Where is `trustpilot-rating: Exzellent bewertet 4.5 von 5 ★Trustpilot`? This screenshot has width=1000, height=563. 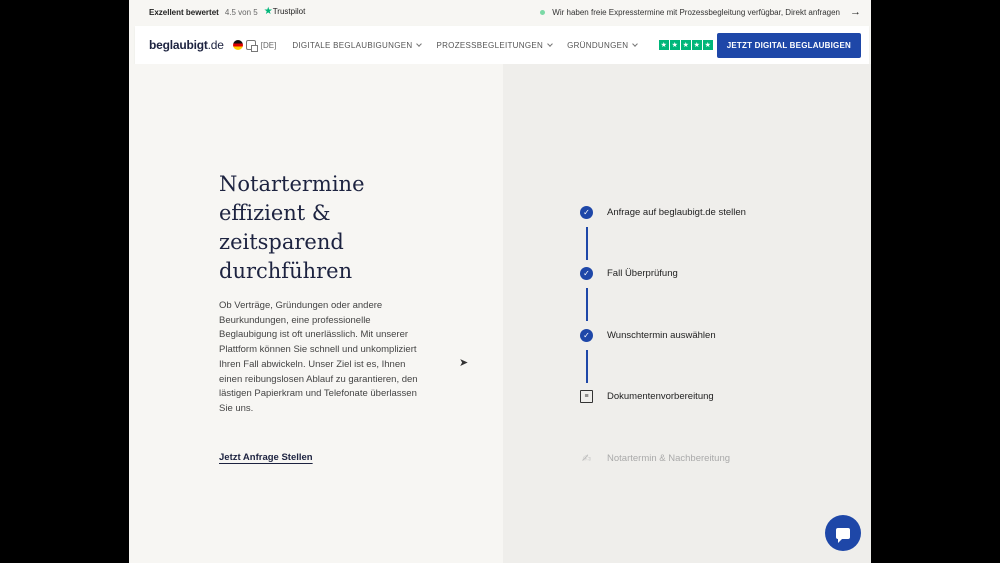
trustpilot-rating: Exzellent bewertet 4.5 von 5 ★Trustpilot is located at coordinates (227, 12).